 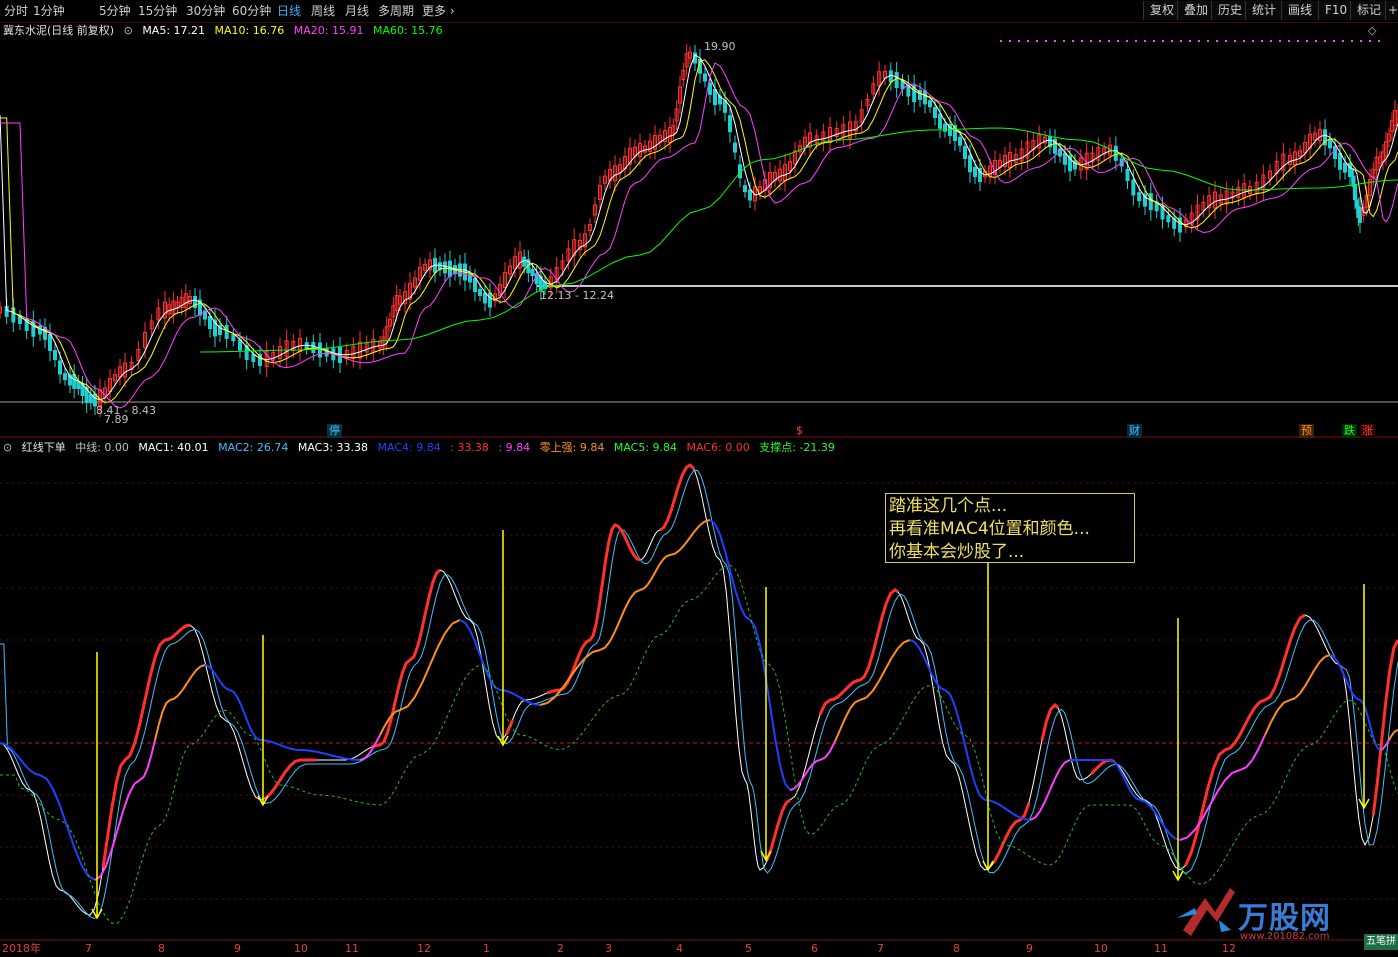 I want to click on collapse-icon: ◇, so click(x=1372, y=30).